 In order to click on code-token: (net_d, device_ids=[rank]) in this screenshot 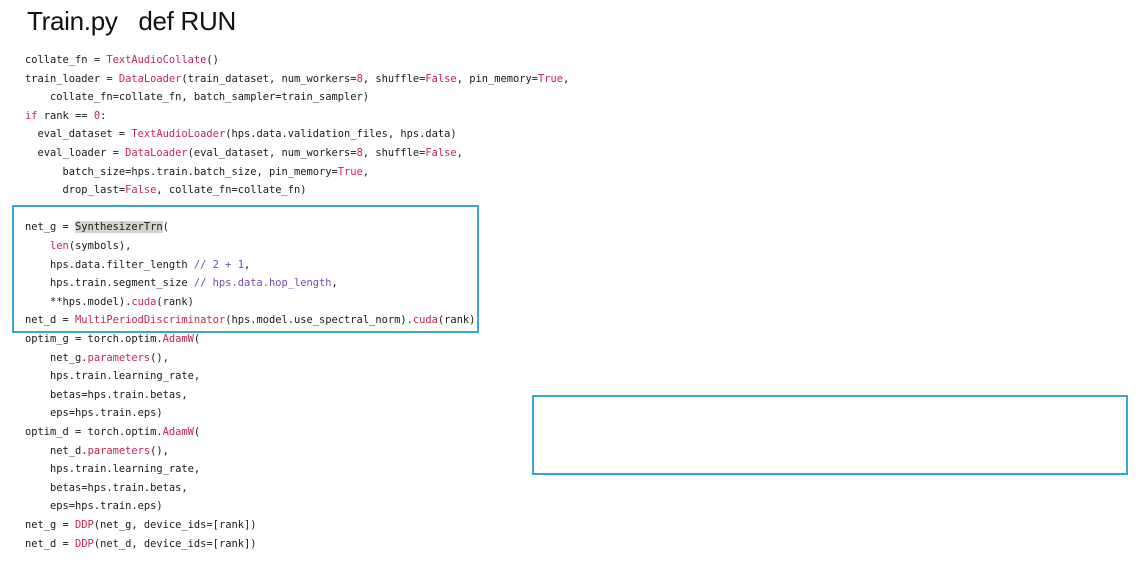, I will do `click(175, 543)`.